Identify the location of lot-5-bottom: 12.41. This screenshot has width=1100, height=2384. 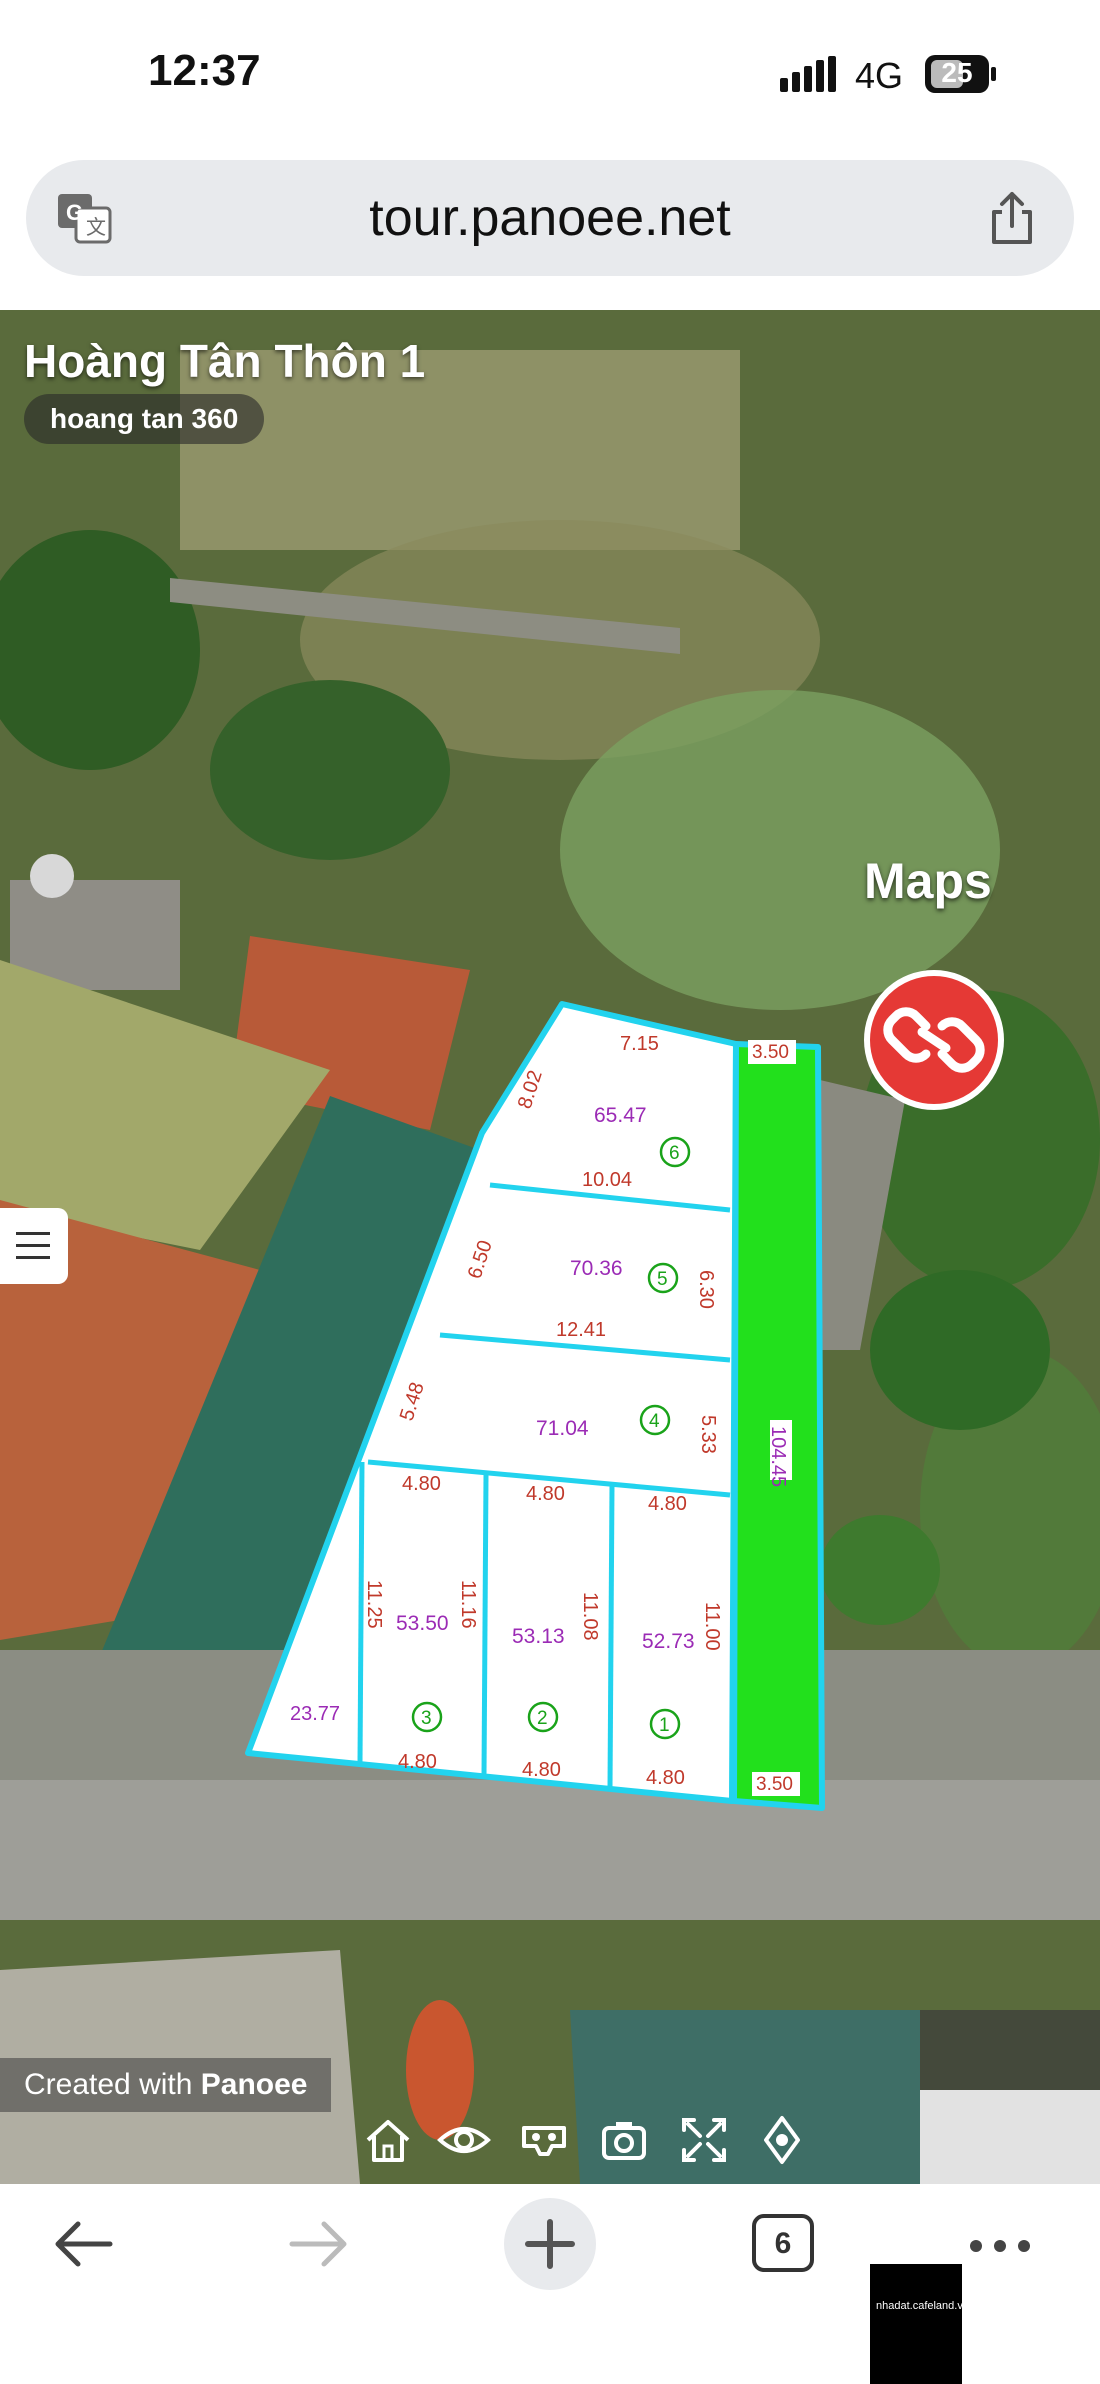
(581, 1330).